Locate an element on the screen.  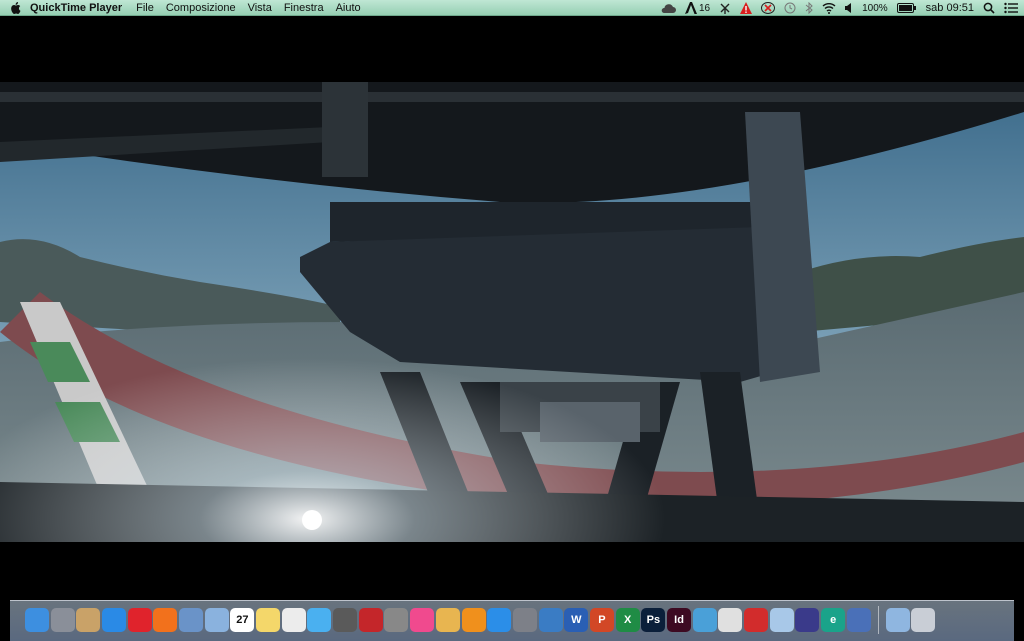
text-edit-icon is located at coordinates (447, 620).